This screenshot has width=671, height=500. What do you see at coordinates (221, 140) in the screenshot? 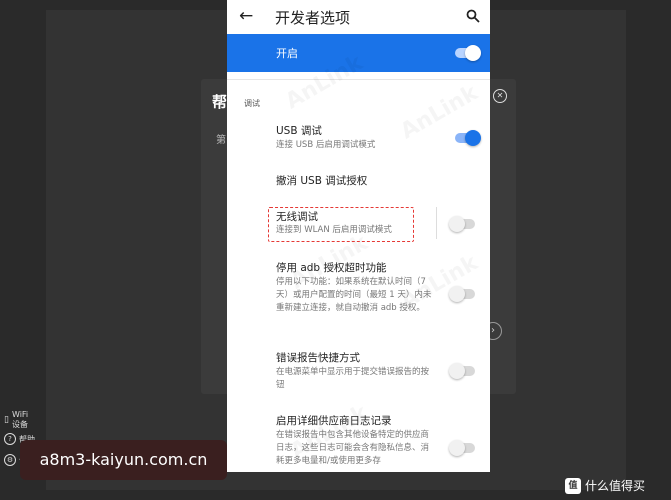
I see `background-dialog-text: 第` at bounding box center [221, 140].